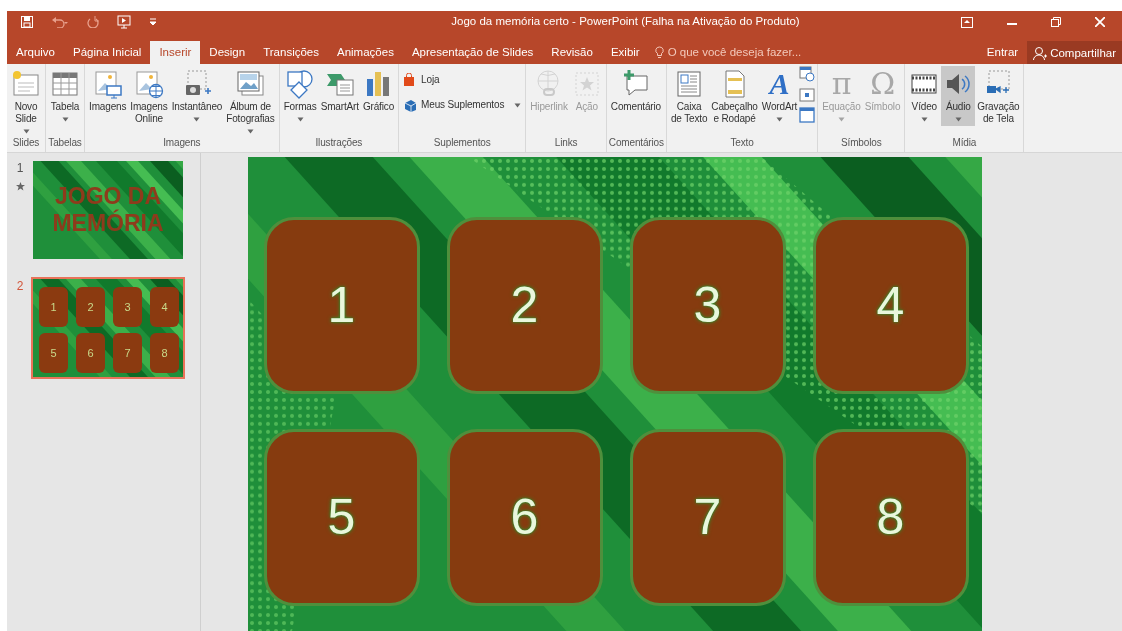 The height and width of the screenshot is (631, 1122). Describe the element at coordinates (861, 143) in the screenshot. I see `group-label: Símbolos` at that location.